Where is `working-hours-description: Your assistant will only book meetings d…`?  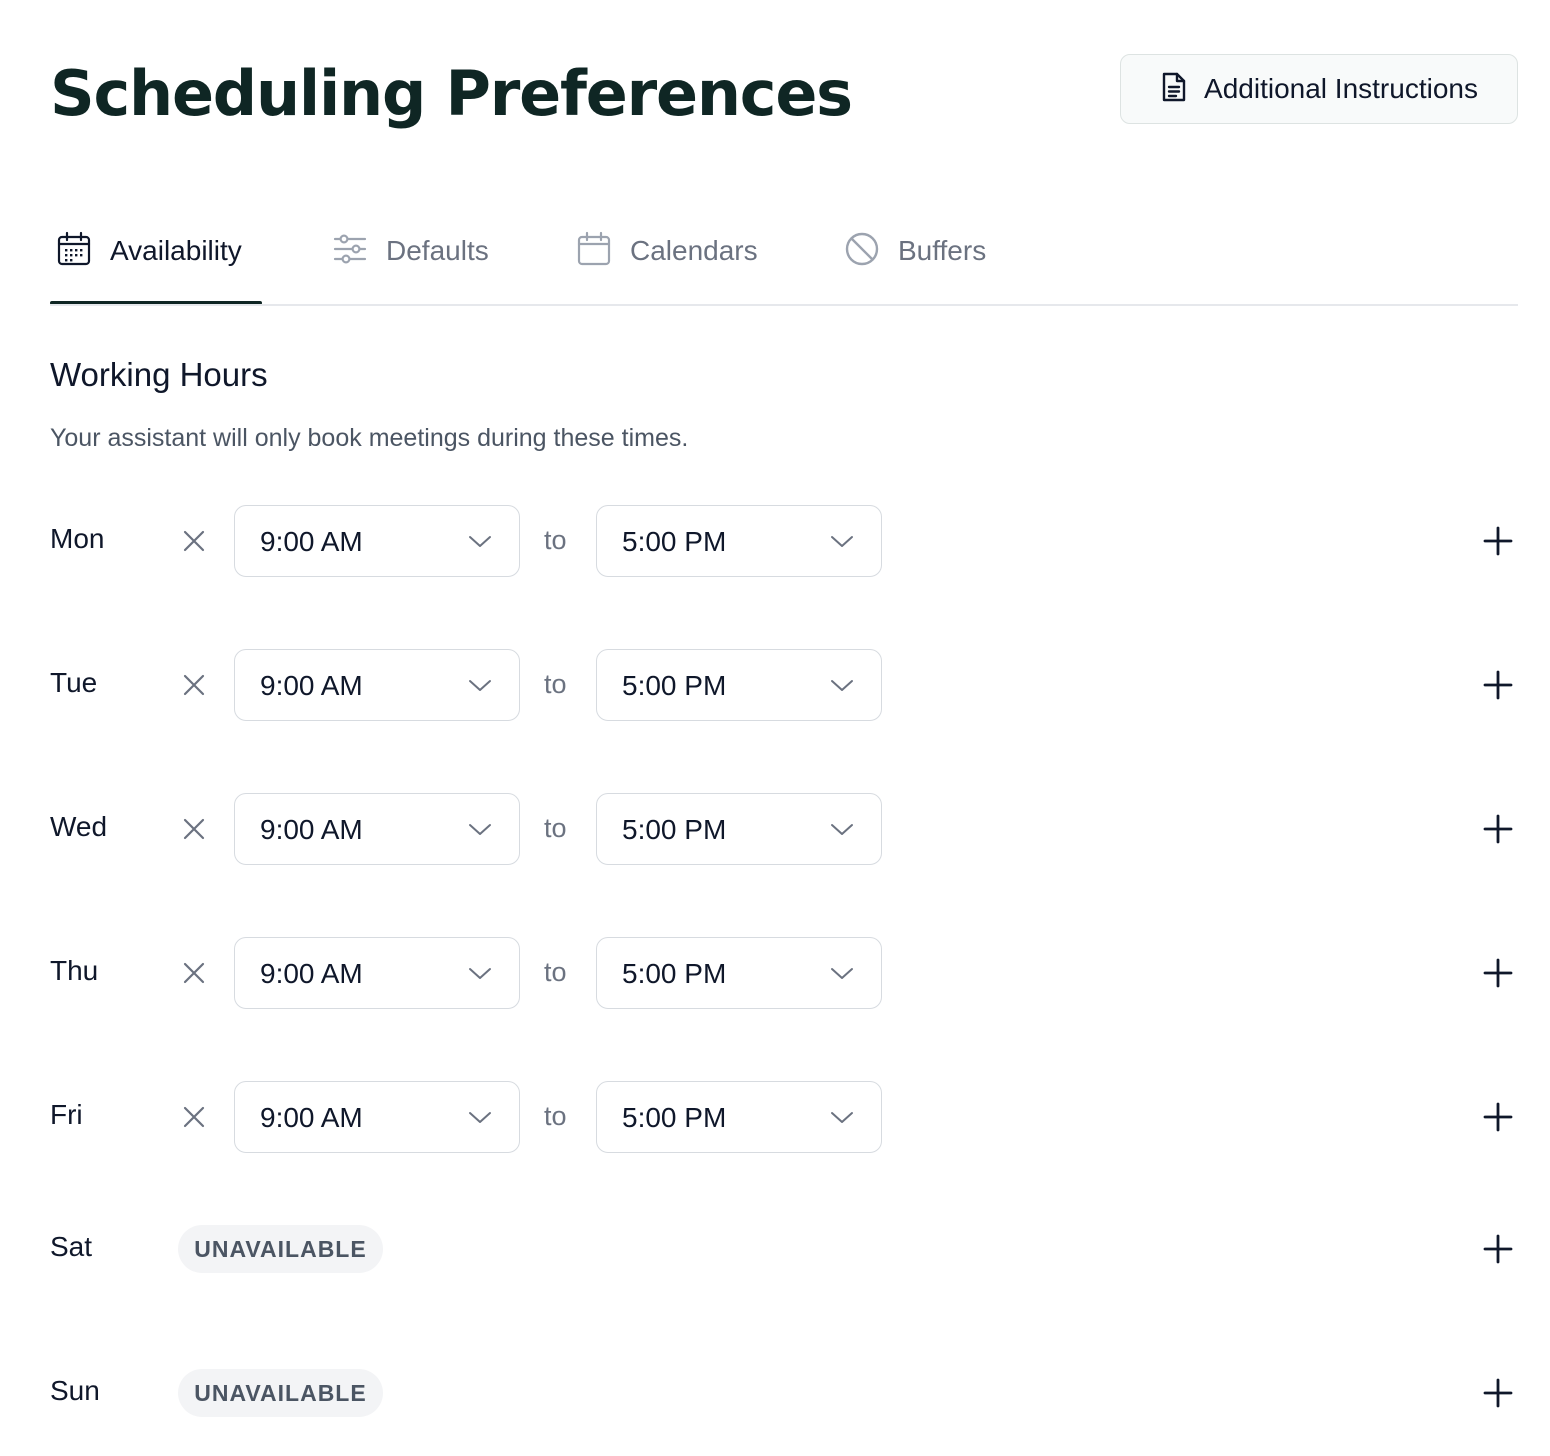 working-hours-description: Your assistant will only book meetings d… is located at coordinates (369, 438).